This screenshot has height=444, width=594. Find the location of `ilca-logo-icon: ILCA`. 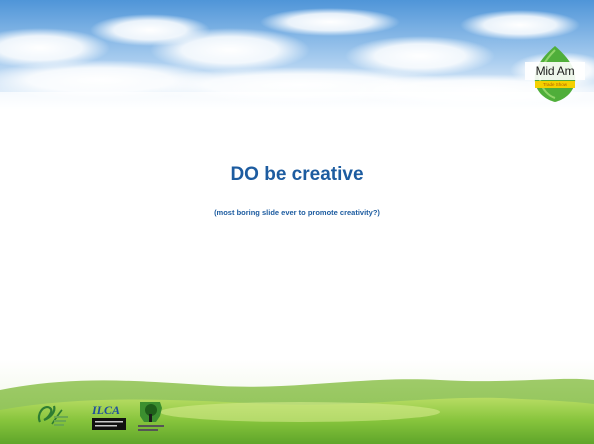

ilca-logo-icon: ILCA is located at coordinates (108, 416).